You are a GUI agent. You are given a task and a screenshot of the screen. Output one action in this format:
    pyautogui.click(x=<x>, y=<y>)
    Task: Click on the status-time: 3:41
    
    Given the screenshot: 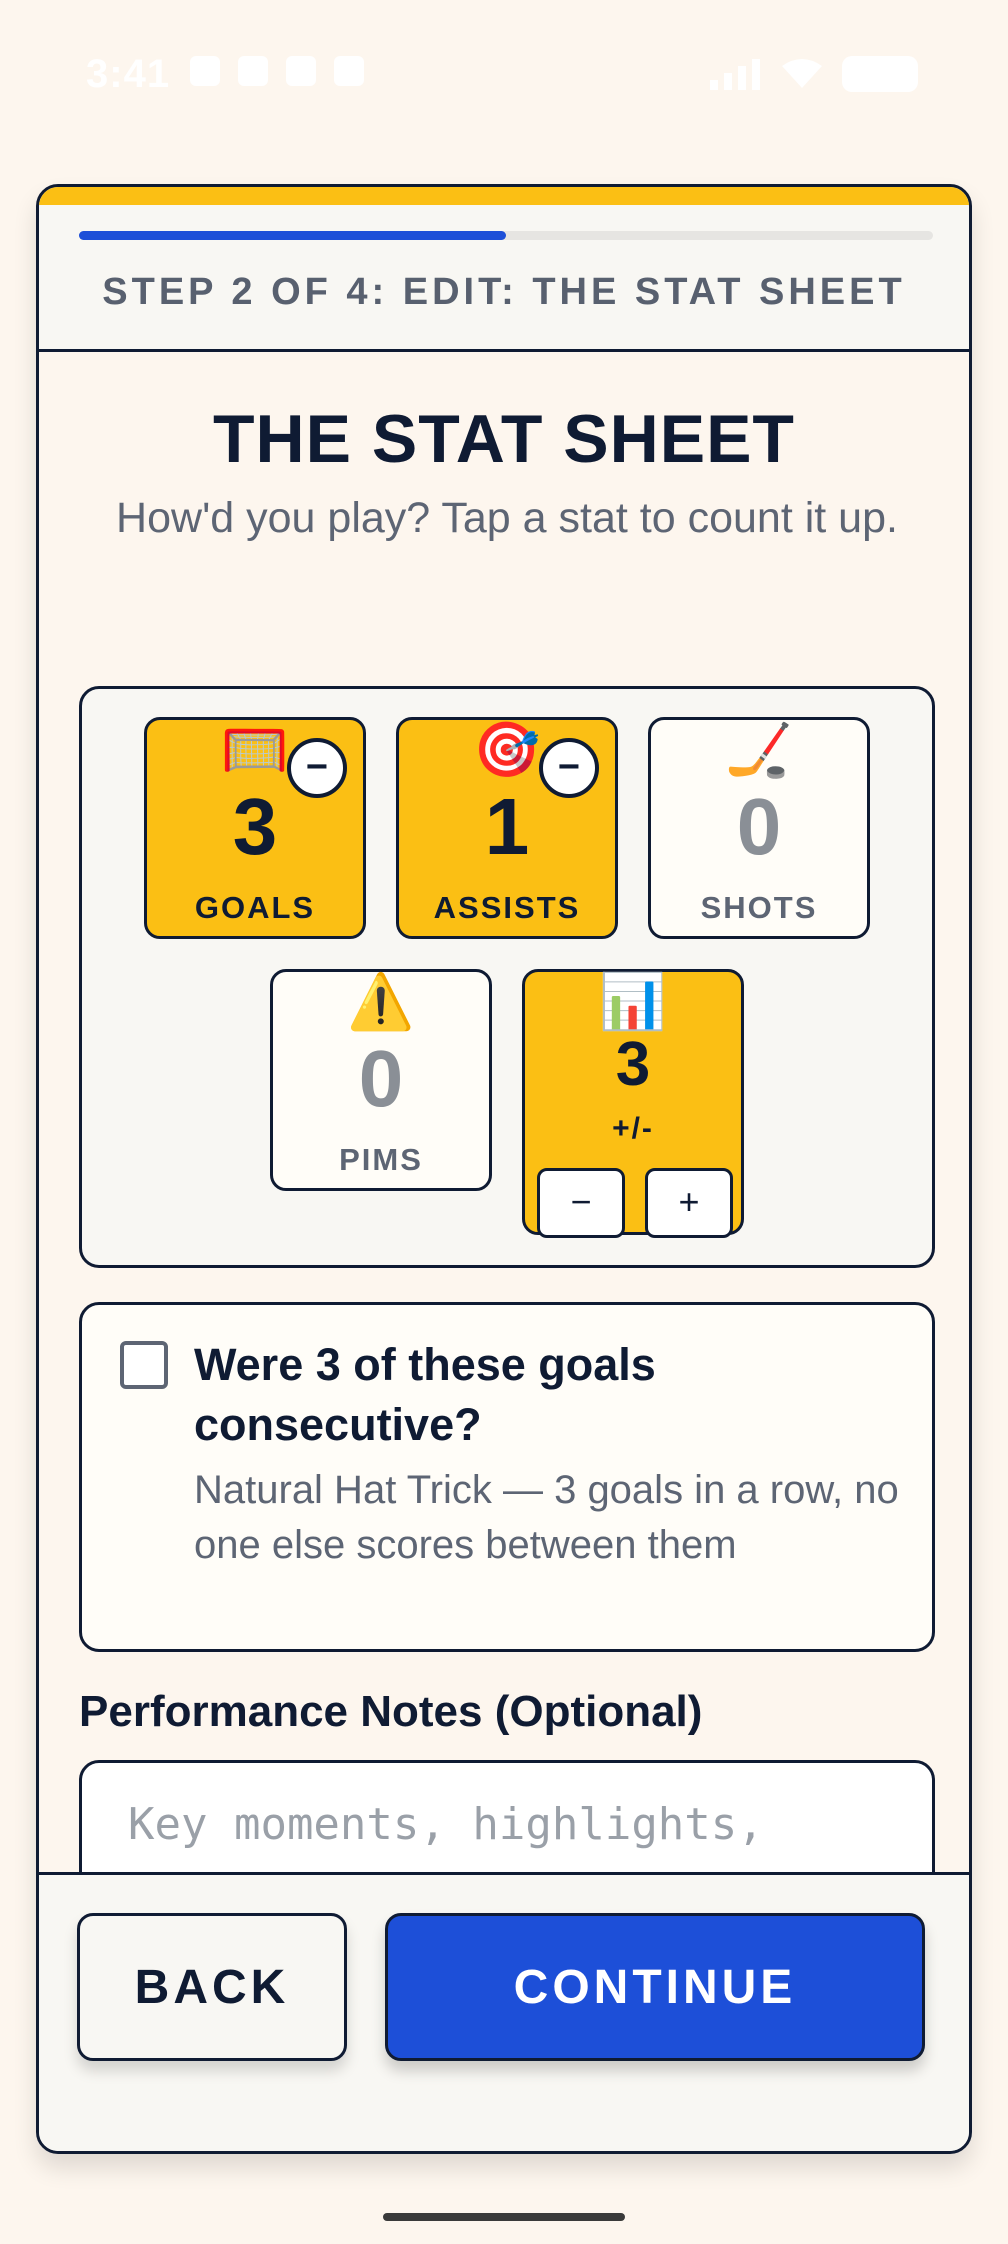 What is the action you would take?
    pyautogui.click(x=128, y=74)
    